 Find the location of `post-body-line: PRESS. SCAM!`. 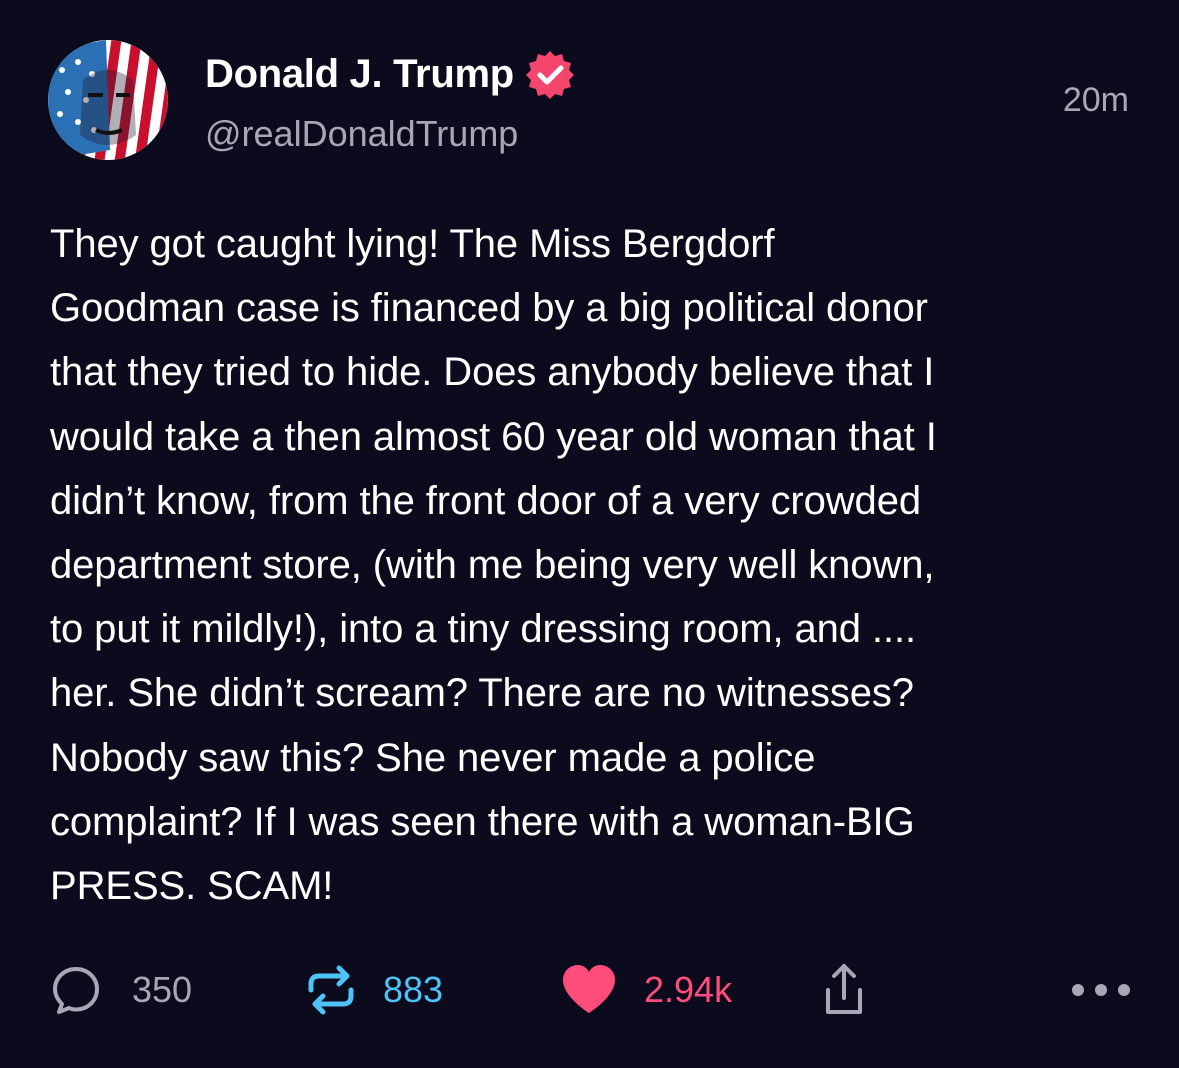

post-body-line: PRESS. SCAM! is located at coordinates (192, 886).